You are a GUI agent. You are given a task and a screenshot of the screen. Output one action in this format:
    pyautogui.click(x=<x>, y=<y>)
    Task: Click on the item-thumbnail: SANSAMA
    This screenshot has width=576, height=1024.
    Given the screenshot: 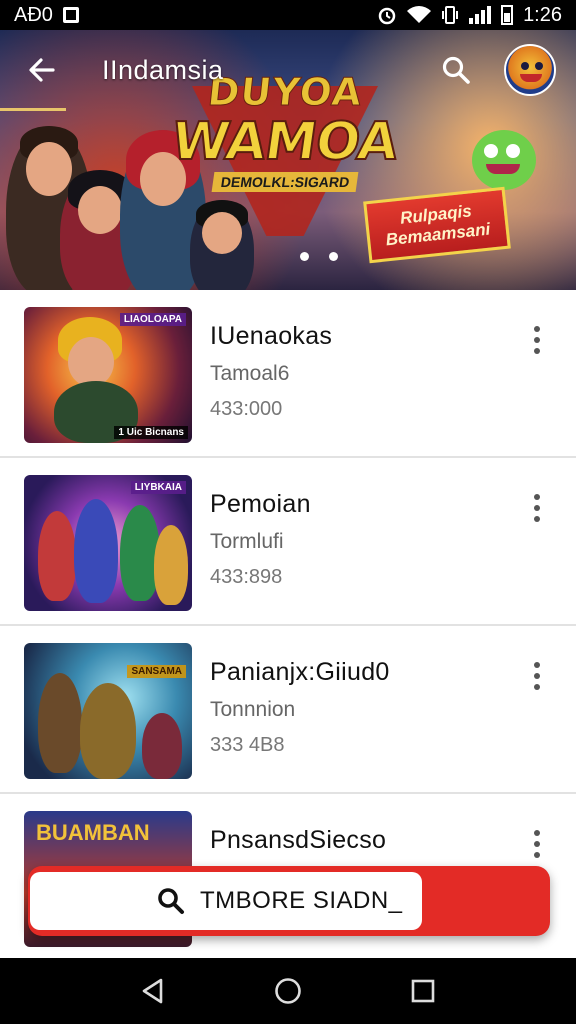 What is the action you would take?
    pyautogui.click(x=108, y=711)
    